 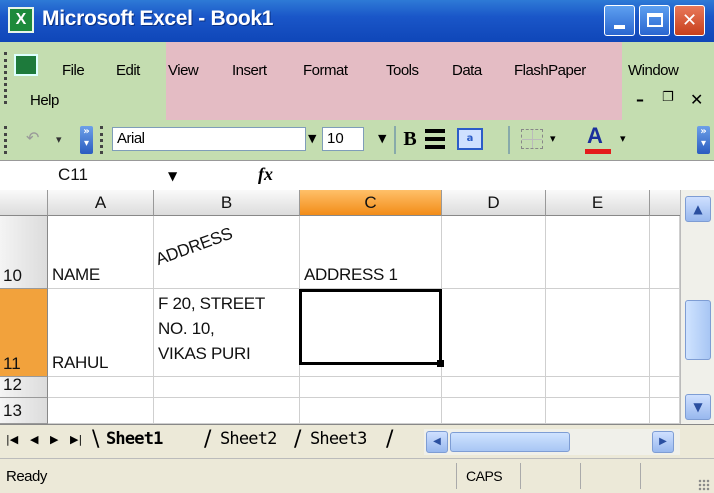 I want to click on name-box: C11, so click(x=73, y=176).